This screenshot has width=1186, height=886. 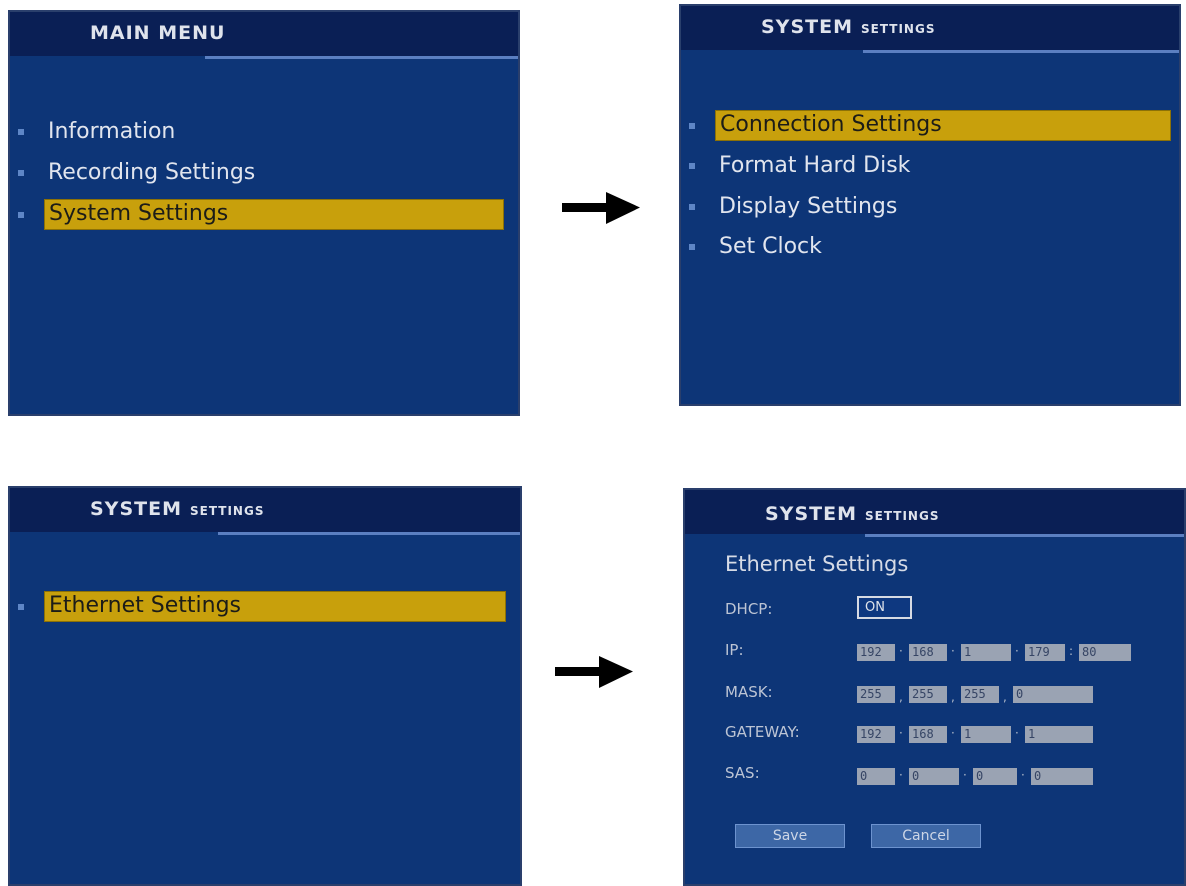 I want to click on menu-item-recording-settings: Recording Settings, so click(x=261, y=173).